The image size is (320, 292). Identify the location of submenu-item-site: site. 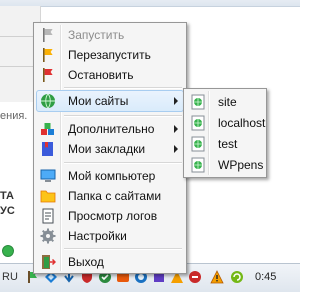
(225, 102).